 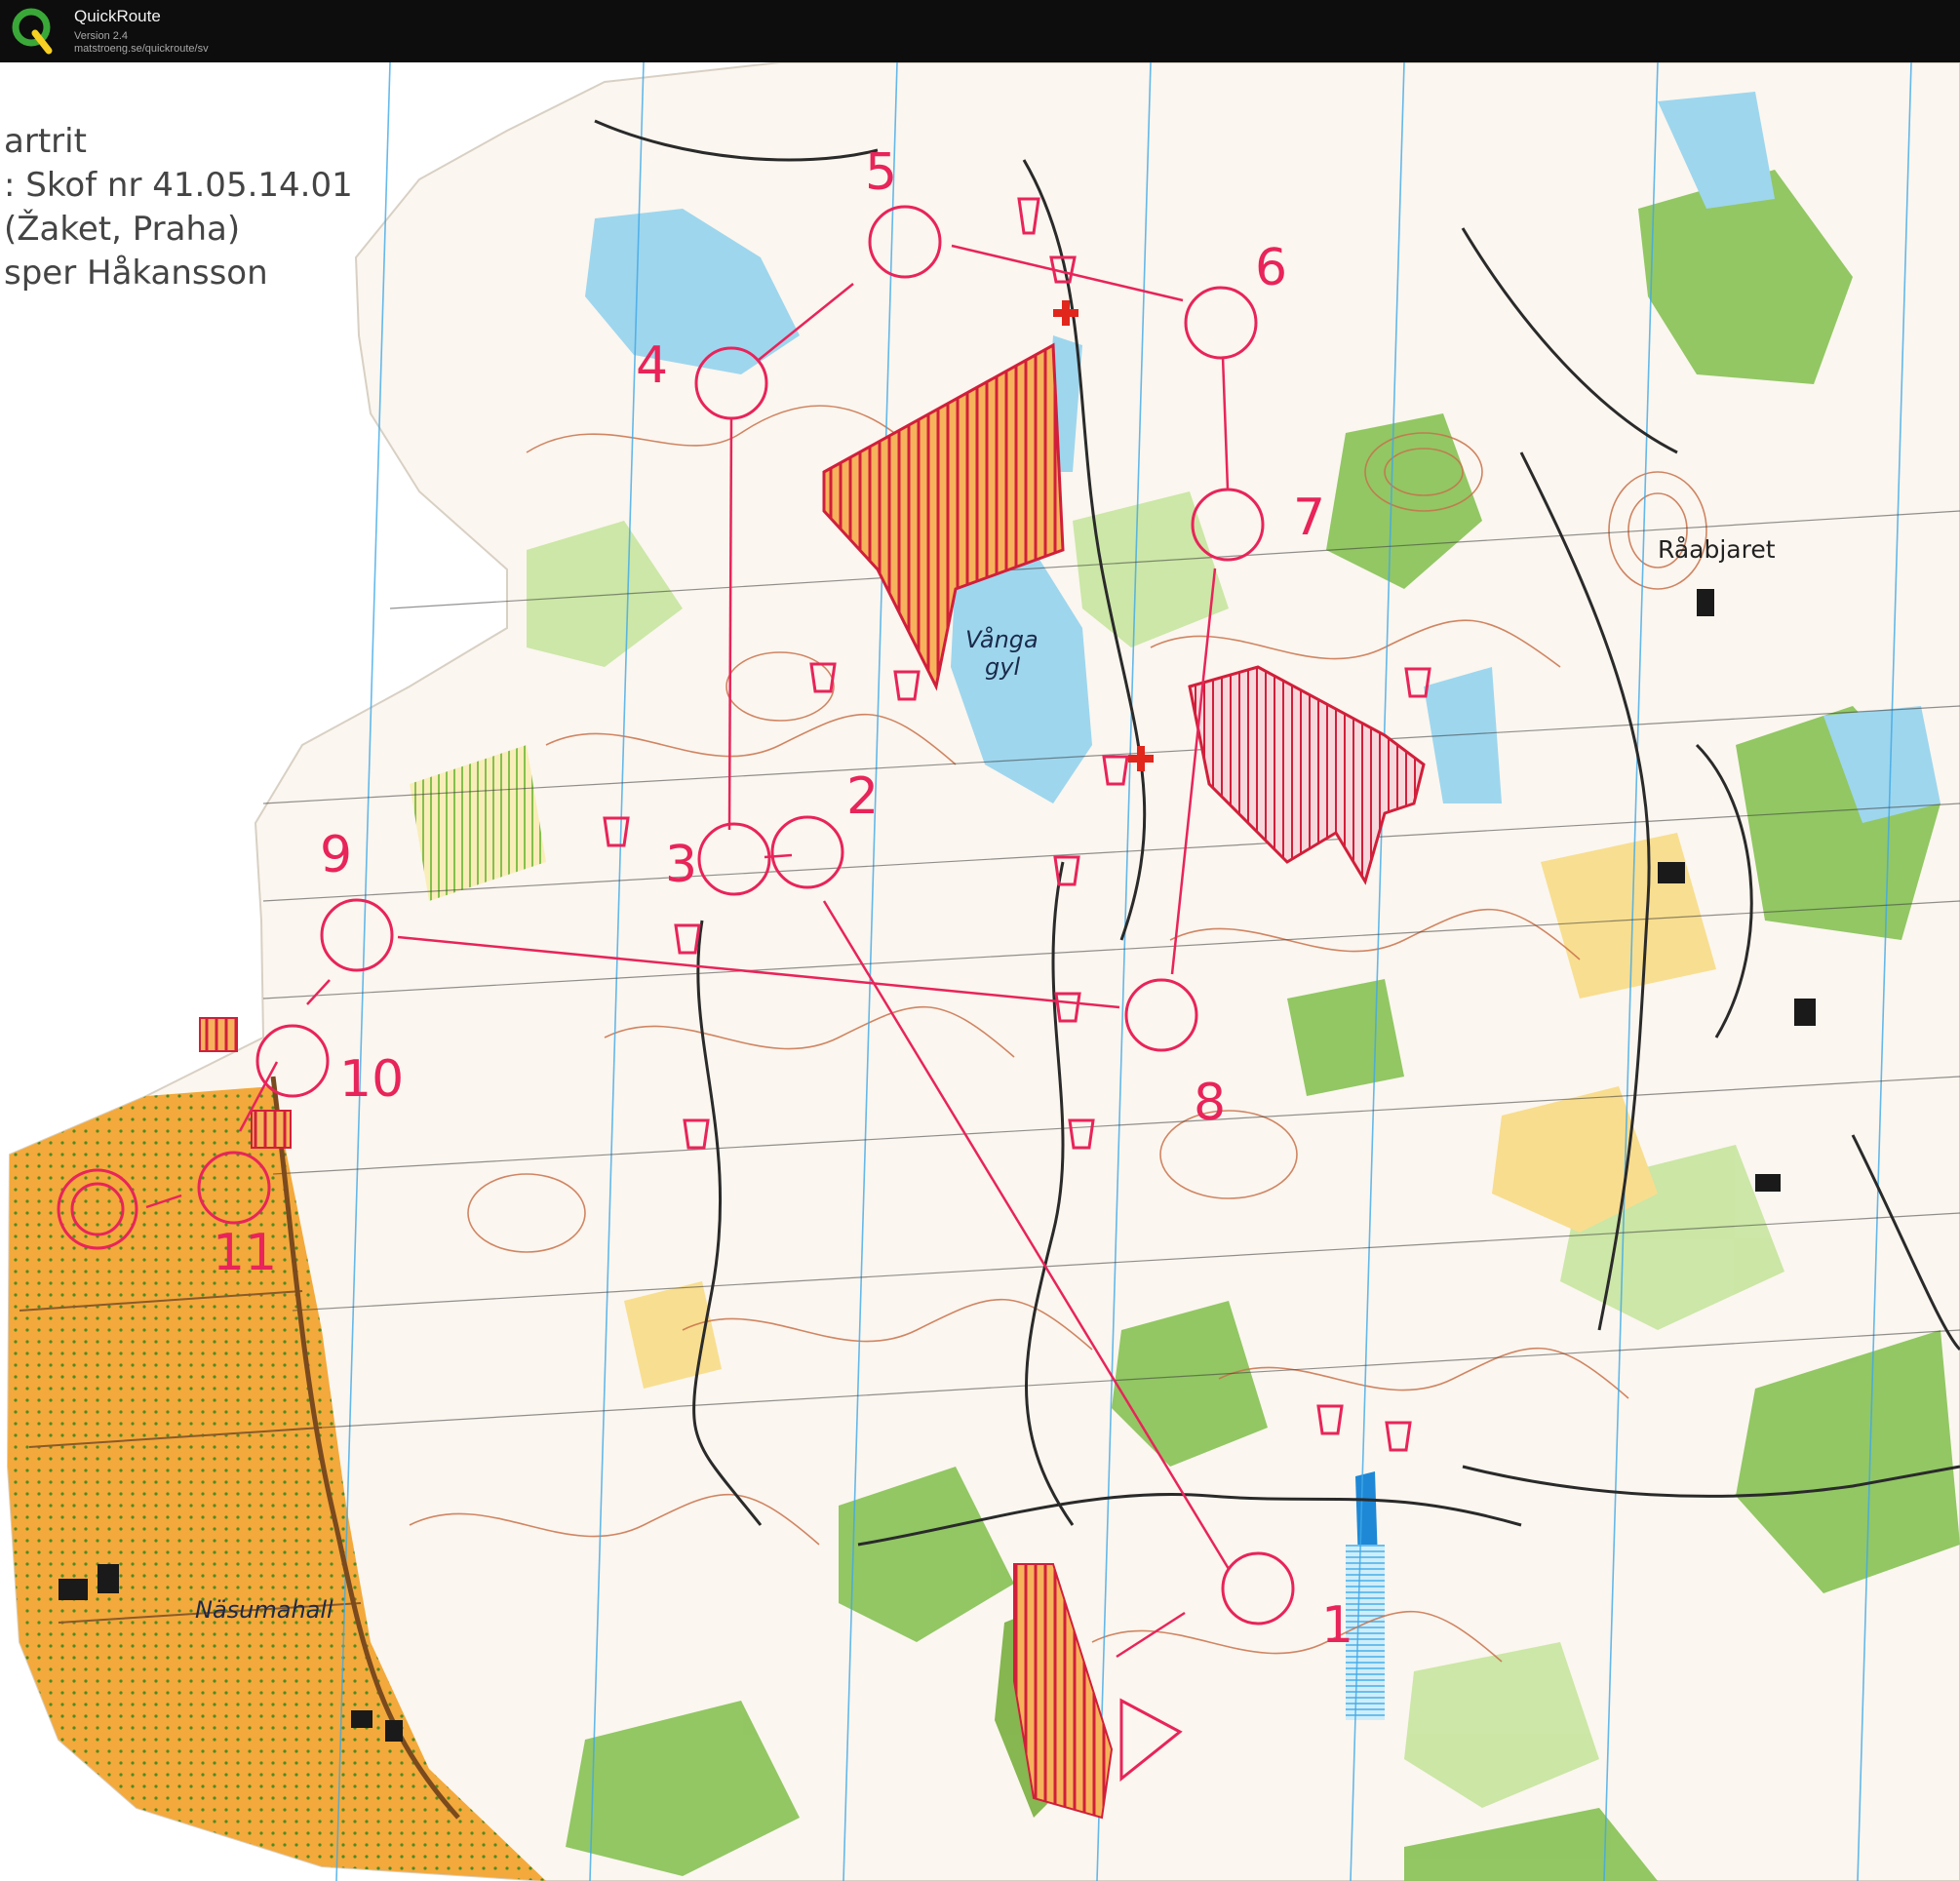 I want to click on quickroute-logo-icon, so click(x=32, y=31).